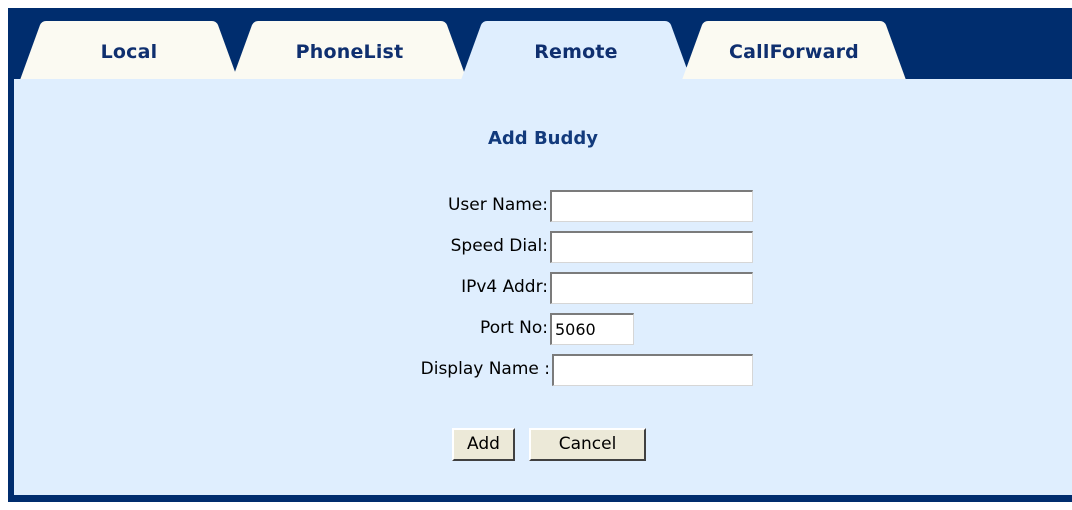 The height and width of the screenshot is (510, 1072). I want to click on display-name-field, so click(652, 370).